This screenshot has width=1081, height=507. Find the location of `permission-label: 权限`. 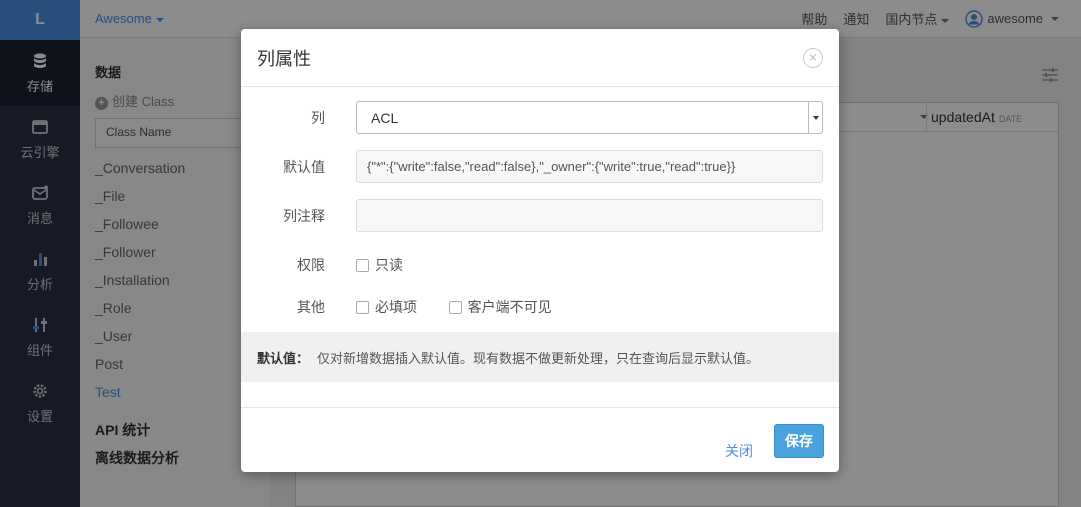

permission-label: 权限 is located at coordinates (311, 265).